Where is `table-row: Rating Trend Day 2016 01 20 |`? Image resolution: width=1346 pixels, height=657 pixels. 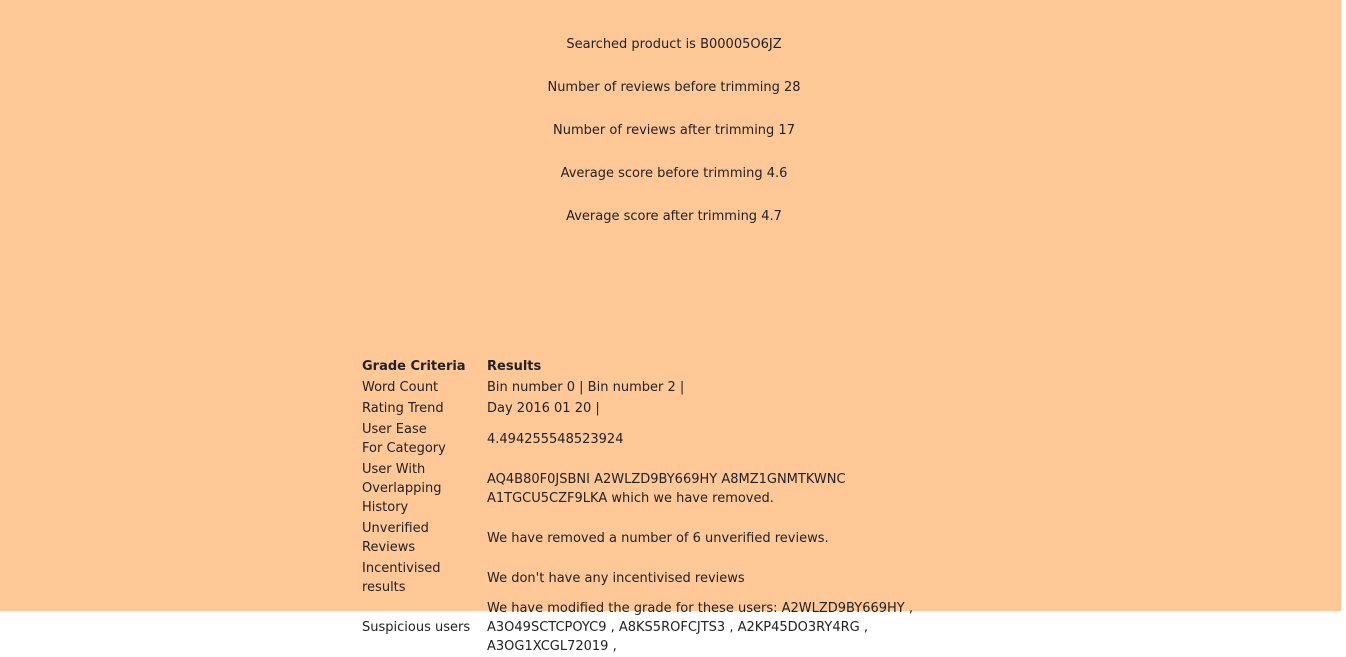 table-row: Rating Trend Day 2016 01 20 | is located at coordinates (677, 408).